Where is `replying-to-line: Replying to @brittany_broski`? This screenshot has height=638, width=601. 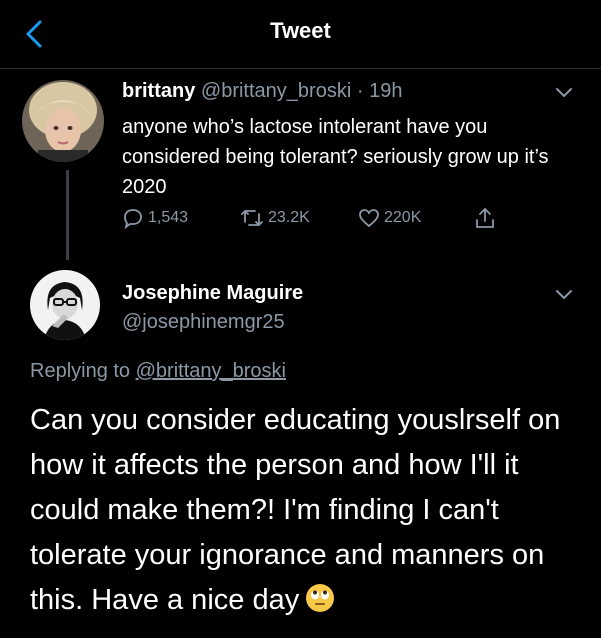 replying-to-line: Replying to @brittany_broski is located at coordinates (158, 371).